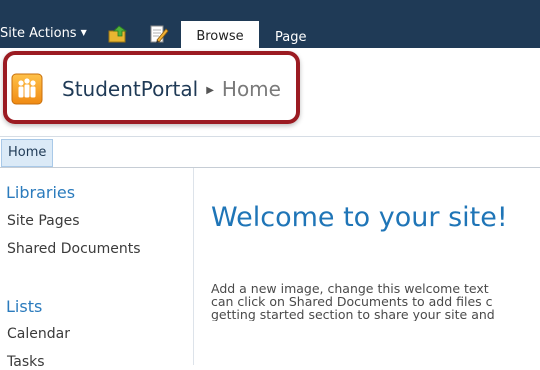 This screenshot has height=370, width=540. Describe the element at coordinates (74, 249) in the screenshot. I see `quicklaunch-item-shared-documents: Shared Documents` at that location.